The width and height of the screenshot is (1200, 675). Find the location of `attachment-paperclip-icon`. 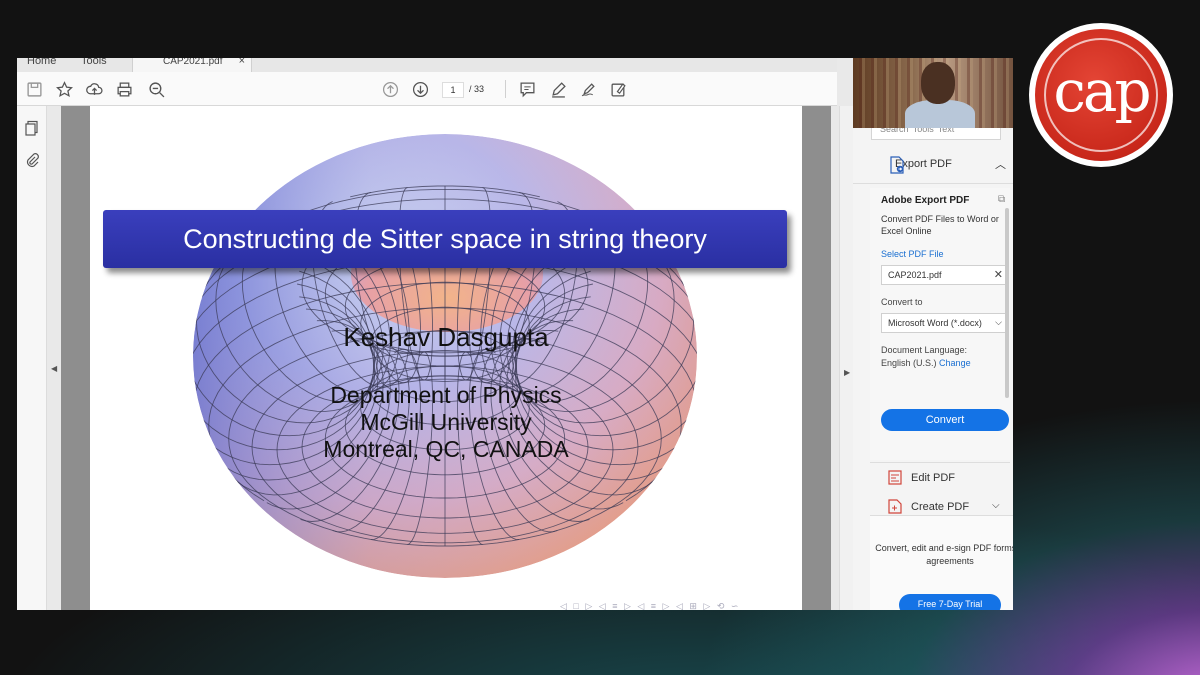

attachment-paperclip-icon is located at coordinates (32, 160).